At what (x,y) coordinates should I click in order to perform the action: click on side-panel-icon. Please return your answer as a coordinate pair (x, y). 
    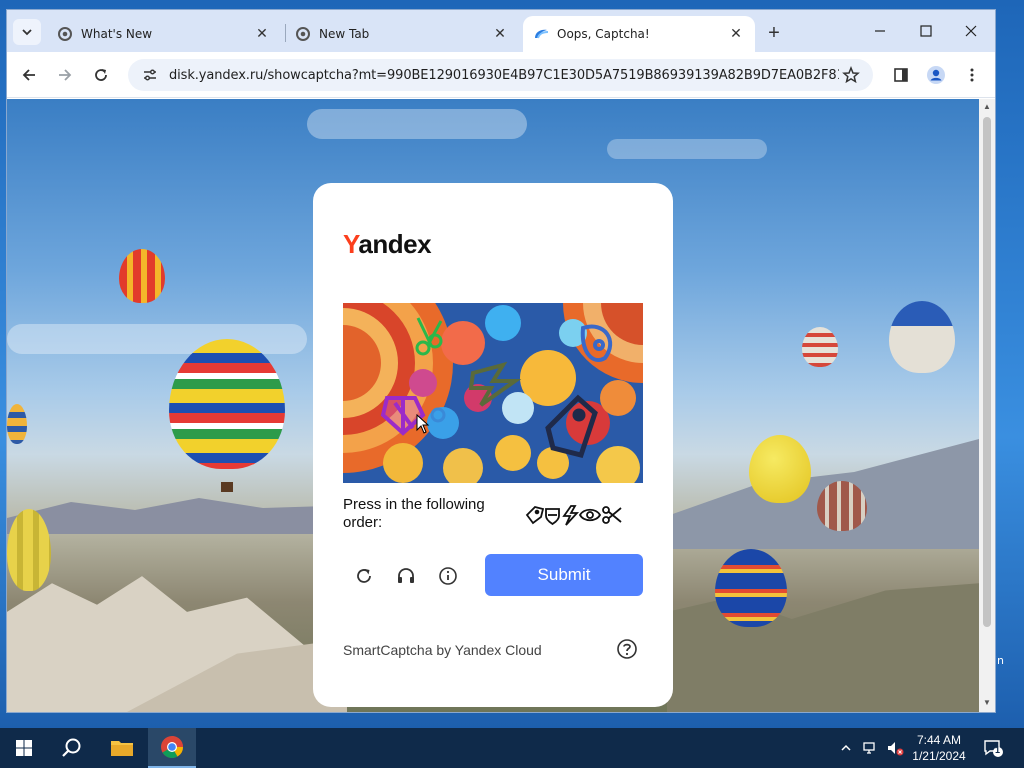
    Looking at the image, I should click on (901, 75).